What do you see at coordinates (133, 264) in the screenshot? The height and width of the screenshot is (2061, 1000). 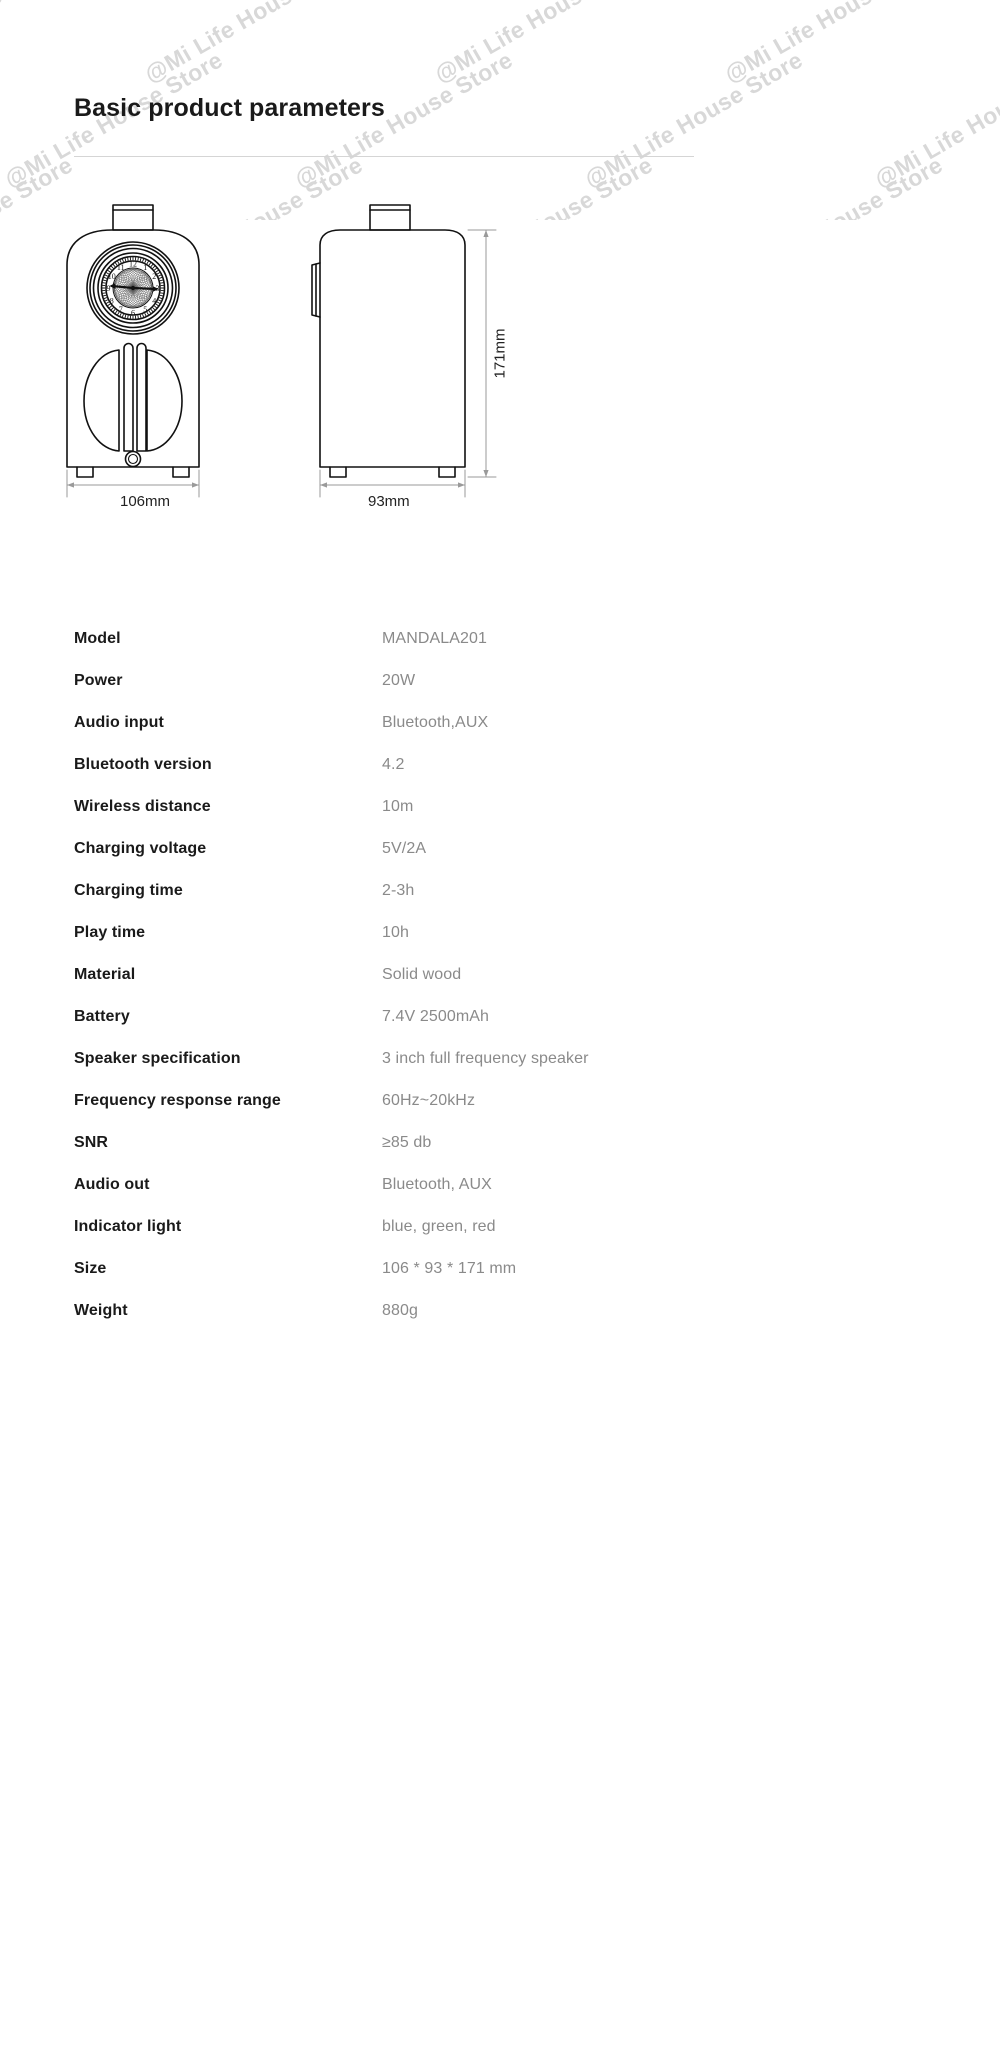 I see `clock-numeral: 12` at bounding box center [133, 264].